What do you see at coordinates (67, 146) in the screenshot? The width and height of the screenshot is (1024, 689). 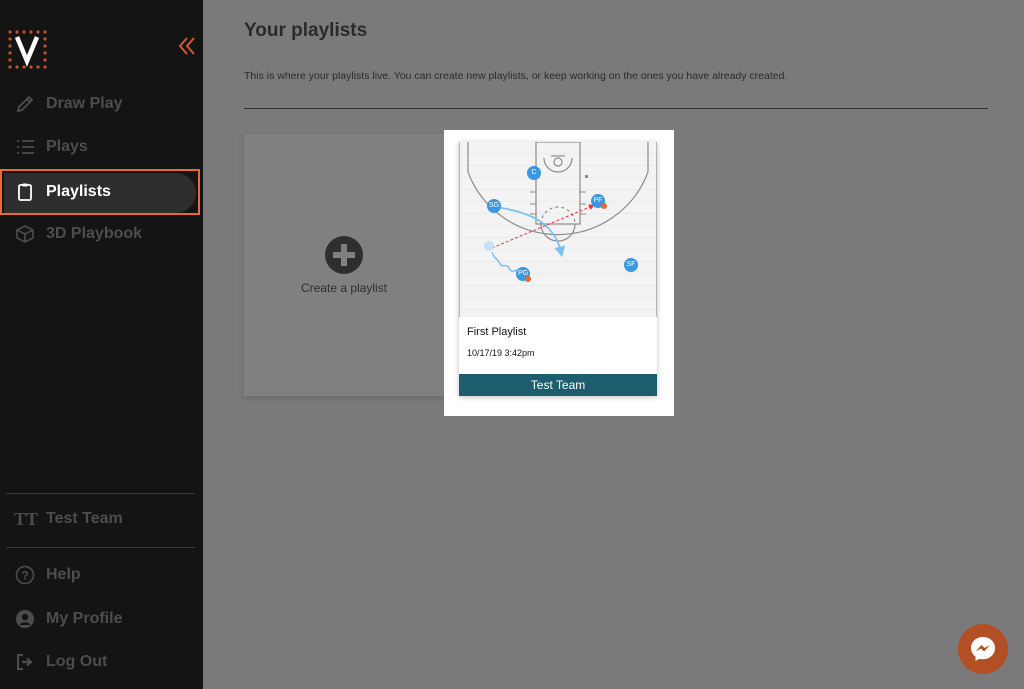 I see `nav-plays-label: Plays` at bounding box center [67, 146].